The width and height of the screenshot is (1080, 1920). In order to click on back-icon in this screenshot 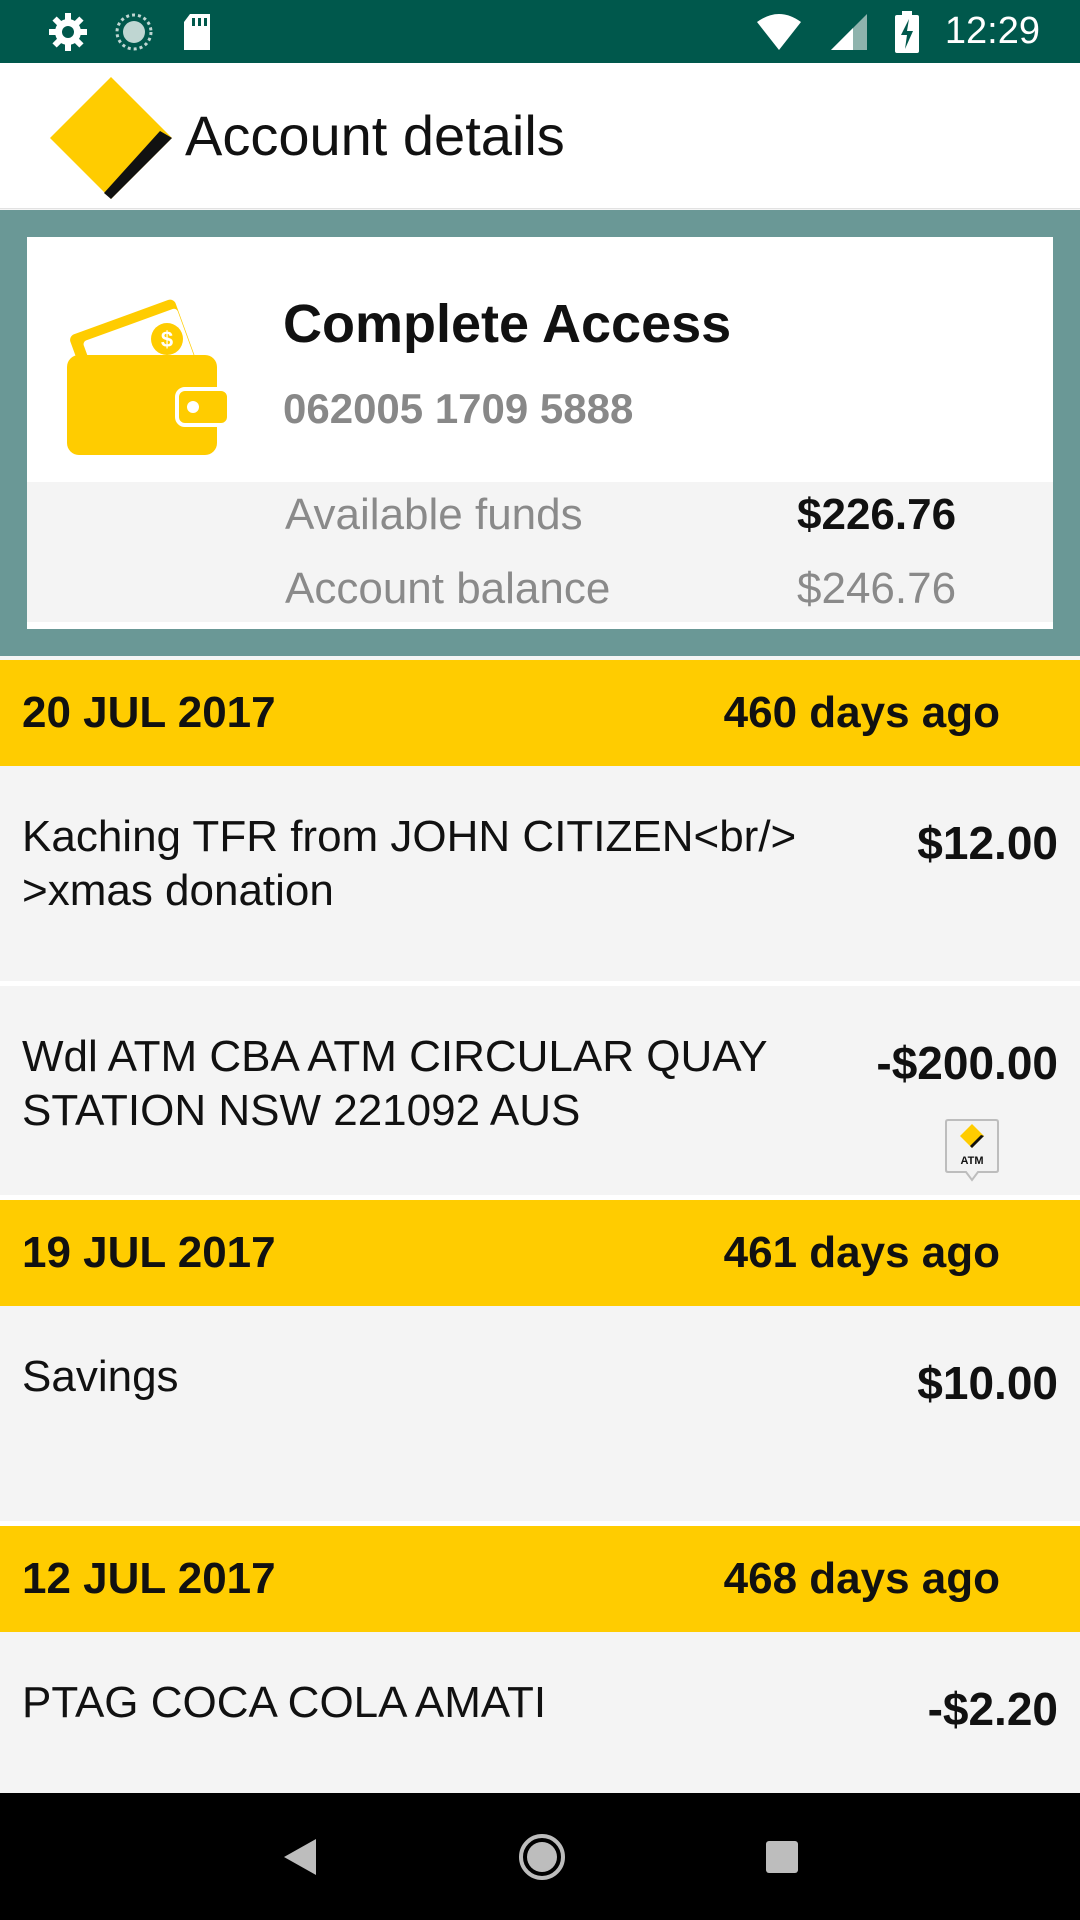, I will do `click(300, 1857)`.